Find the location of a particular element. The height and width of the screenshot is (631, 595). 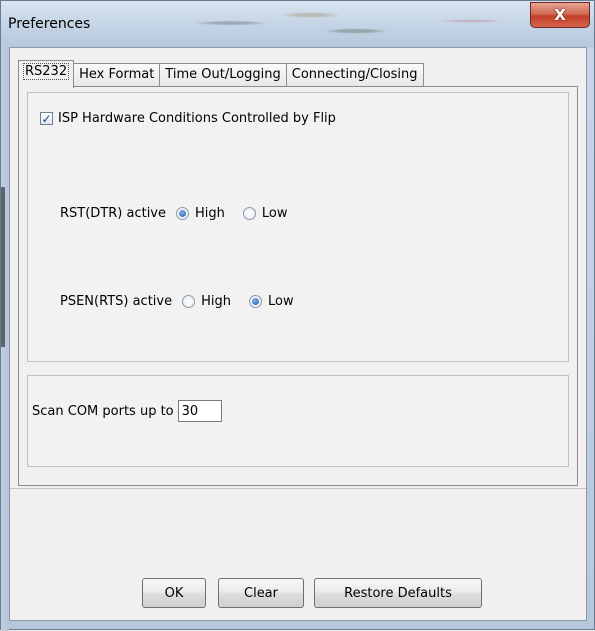

rst-dtr-row: RST(DTR) active High Low is located at coordinates (174, 213).